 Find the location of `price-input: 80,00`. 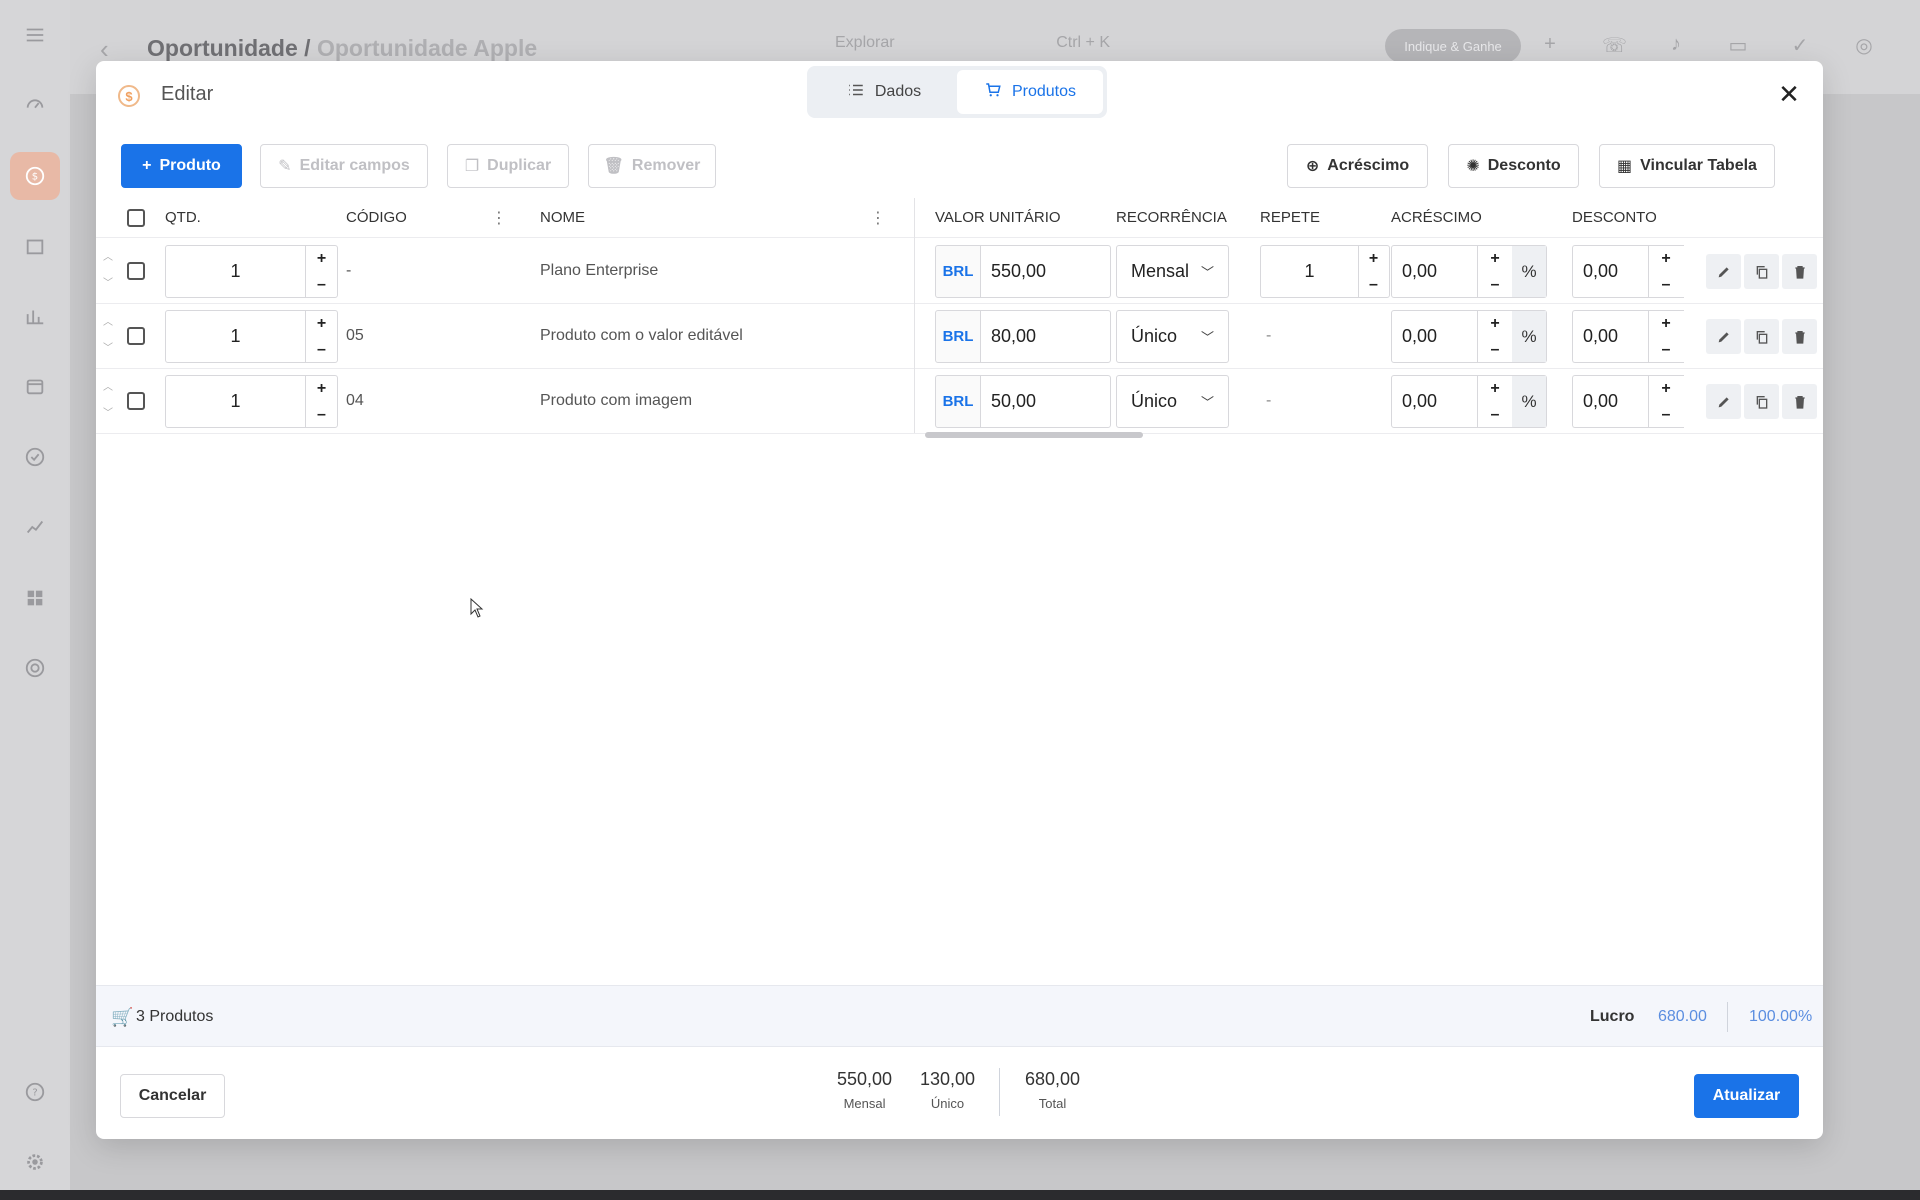

price-input: 80,00 is located at coordinates (1045, 336).